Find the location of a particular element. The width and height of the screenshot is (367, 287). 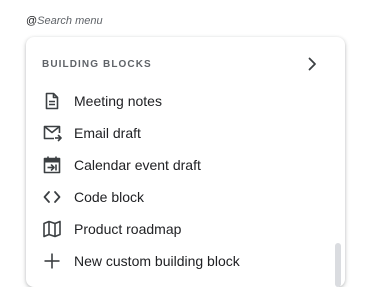

menu-item-product-roadmap: Product roadmap is located at coordinates (178, 229).